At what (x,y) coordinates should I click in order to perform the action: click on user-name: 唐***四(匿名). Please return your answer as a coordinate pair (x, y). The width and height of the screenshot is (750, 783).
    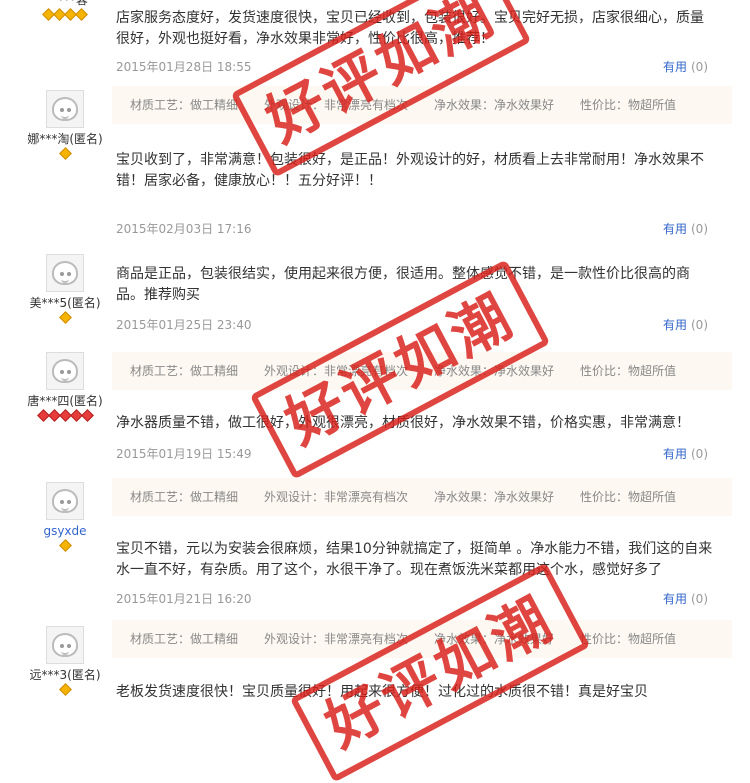
    Looking at the image, I should click on (65, 401).